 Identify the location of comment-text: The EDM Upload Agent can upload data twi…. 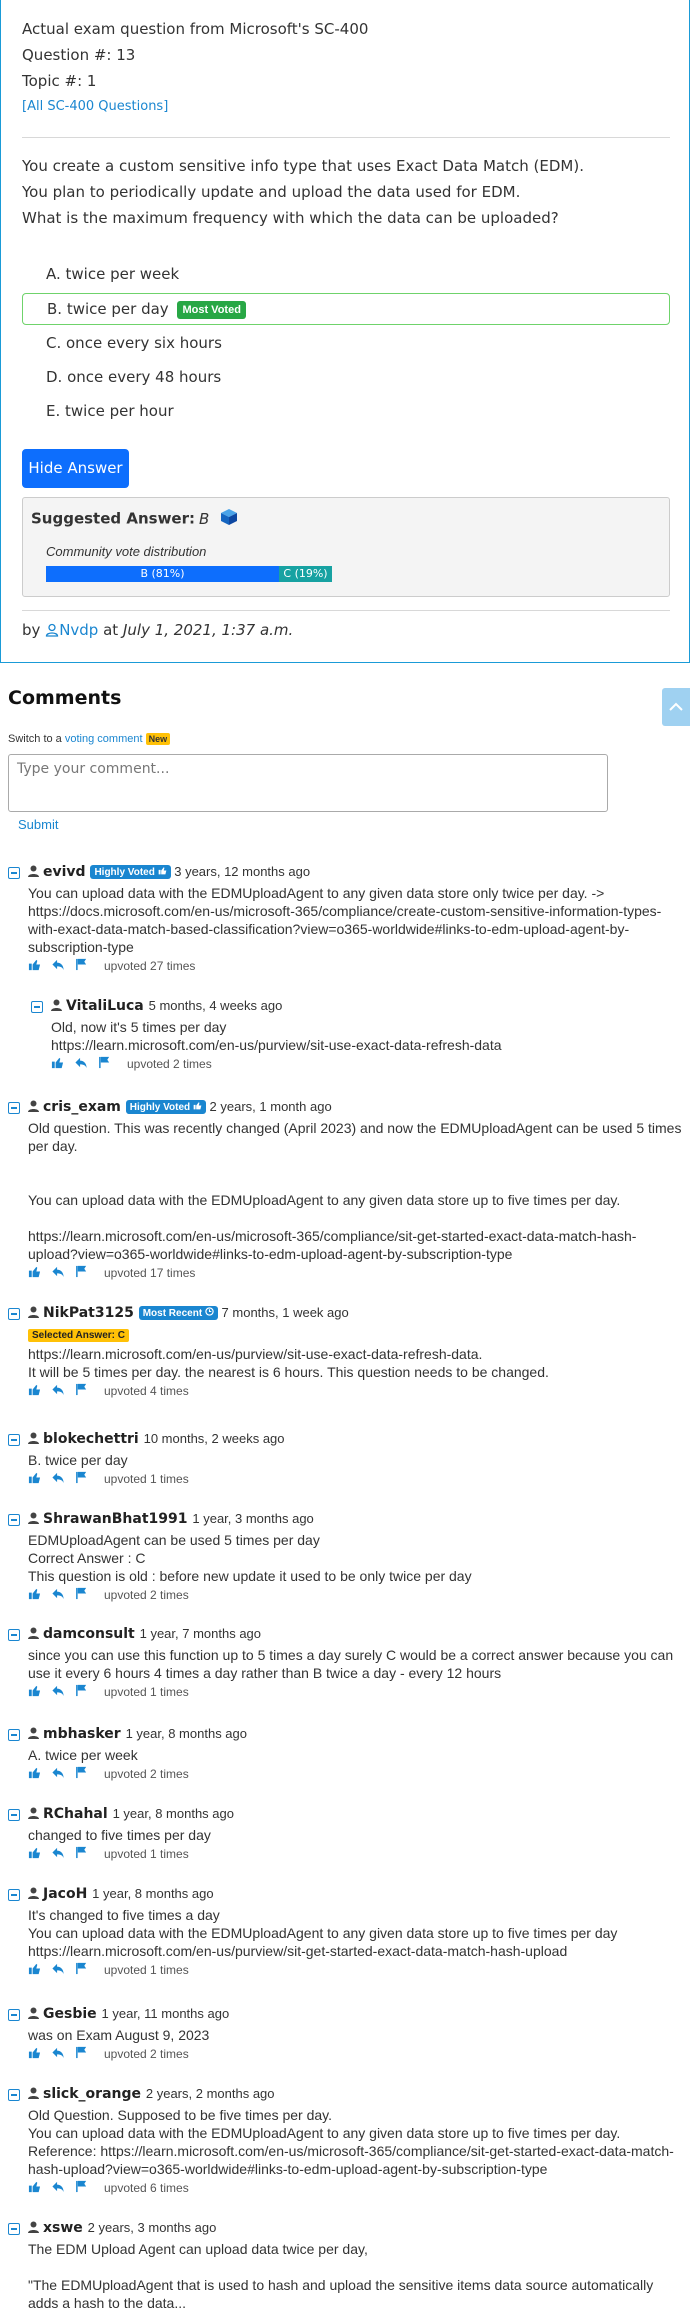
(341, 2276).